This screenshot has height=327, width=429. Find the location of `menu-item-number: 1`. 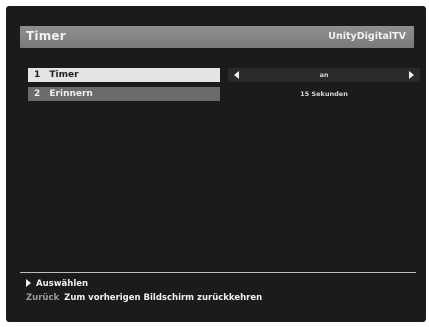

menu-item-number: 1 is located at coordinates (37, 75).